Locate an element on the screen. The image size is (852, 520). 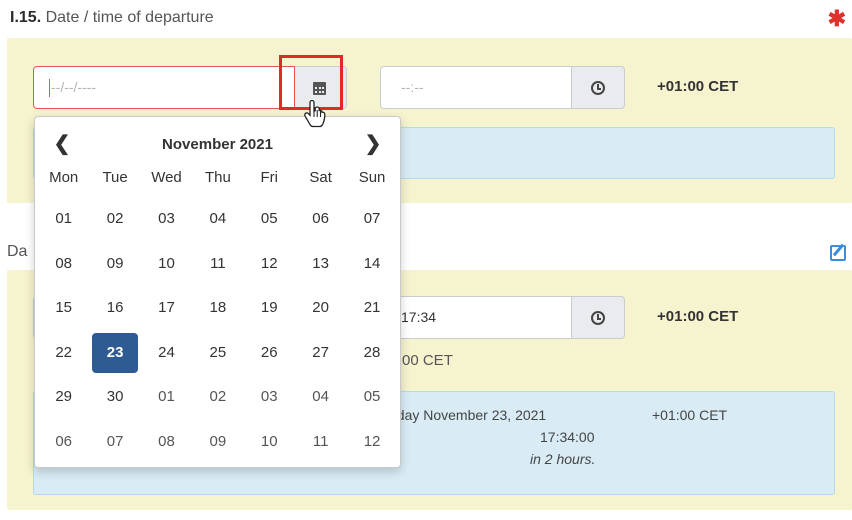
section-title: I.15. Date / time of departure is located at coordinates (112, 18).